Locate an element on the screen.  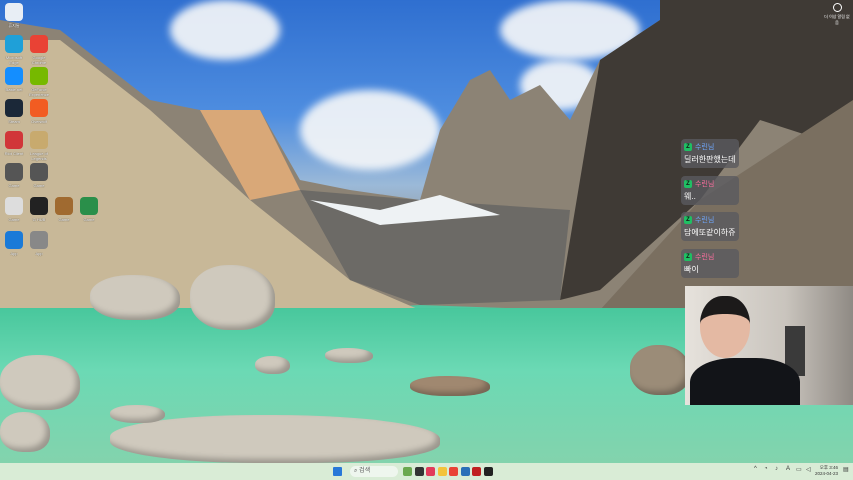
taskbar-file-explorer-icon is located at coordinates (442, 471).